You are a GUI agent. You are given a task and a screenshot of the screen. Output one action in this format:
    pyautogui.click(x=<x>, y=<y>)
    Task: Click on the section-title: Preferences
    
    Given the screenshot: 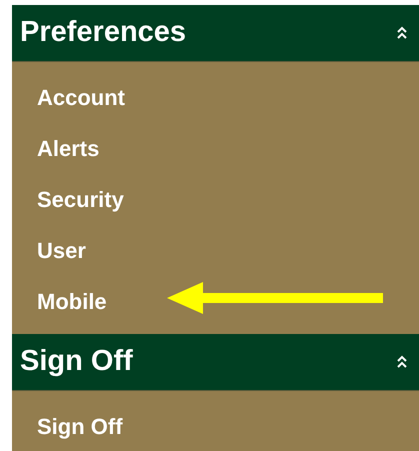 What is the action you would take?
    pyautogui.click(x=103, y=32)
    